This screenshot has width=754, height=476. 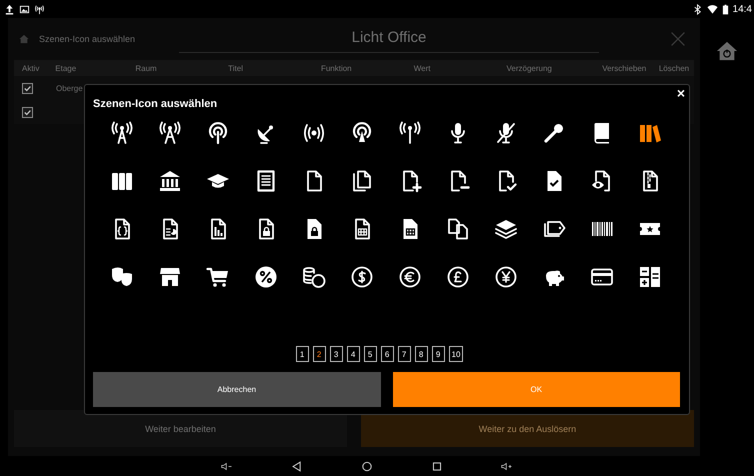 What do you see at coordinates (554, 133) in the screenshot?
I see `handheld-microphone-icon` at bounding box center [554, 133].